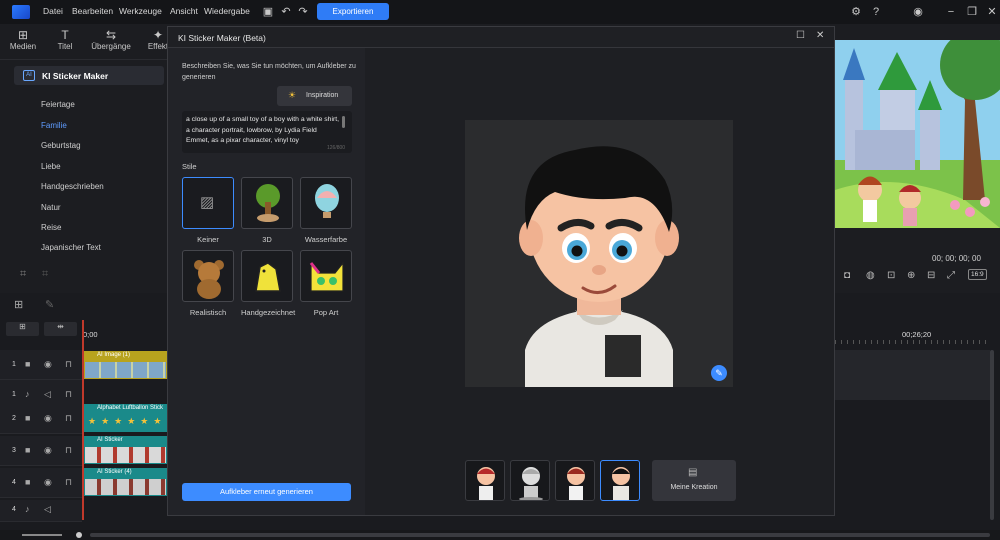 This screenshot has height=540, width=1000. I want to click on title-icon: T, so click(65, 35).